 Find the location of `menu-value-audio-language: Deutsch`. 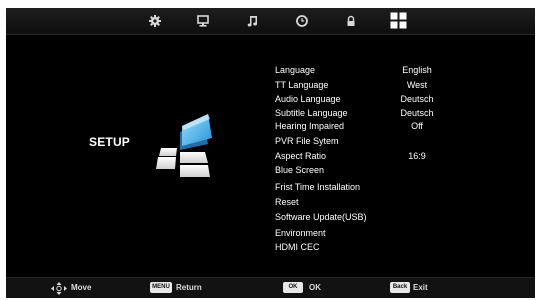

menu-value-audio-language: Deutsch is located at coordinates (417, 99).